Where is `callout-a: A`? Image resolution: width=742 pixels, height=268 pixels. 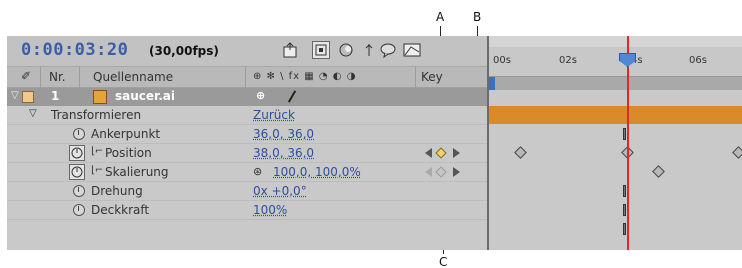 callout-a: A is located at coordinates (440, 17).